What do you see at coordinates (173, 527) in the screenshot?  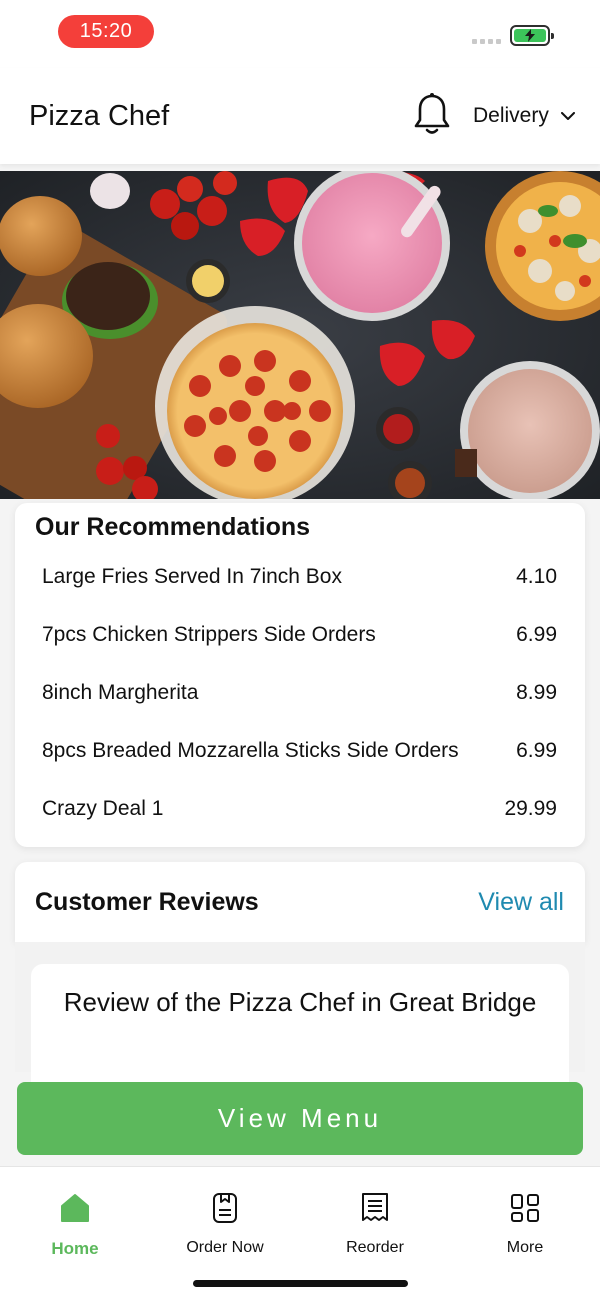 I see `recommendations-title: Our Recommendations` at bounding box center [173, 527].